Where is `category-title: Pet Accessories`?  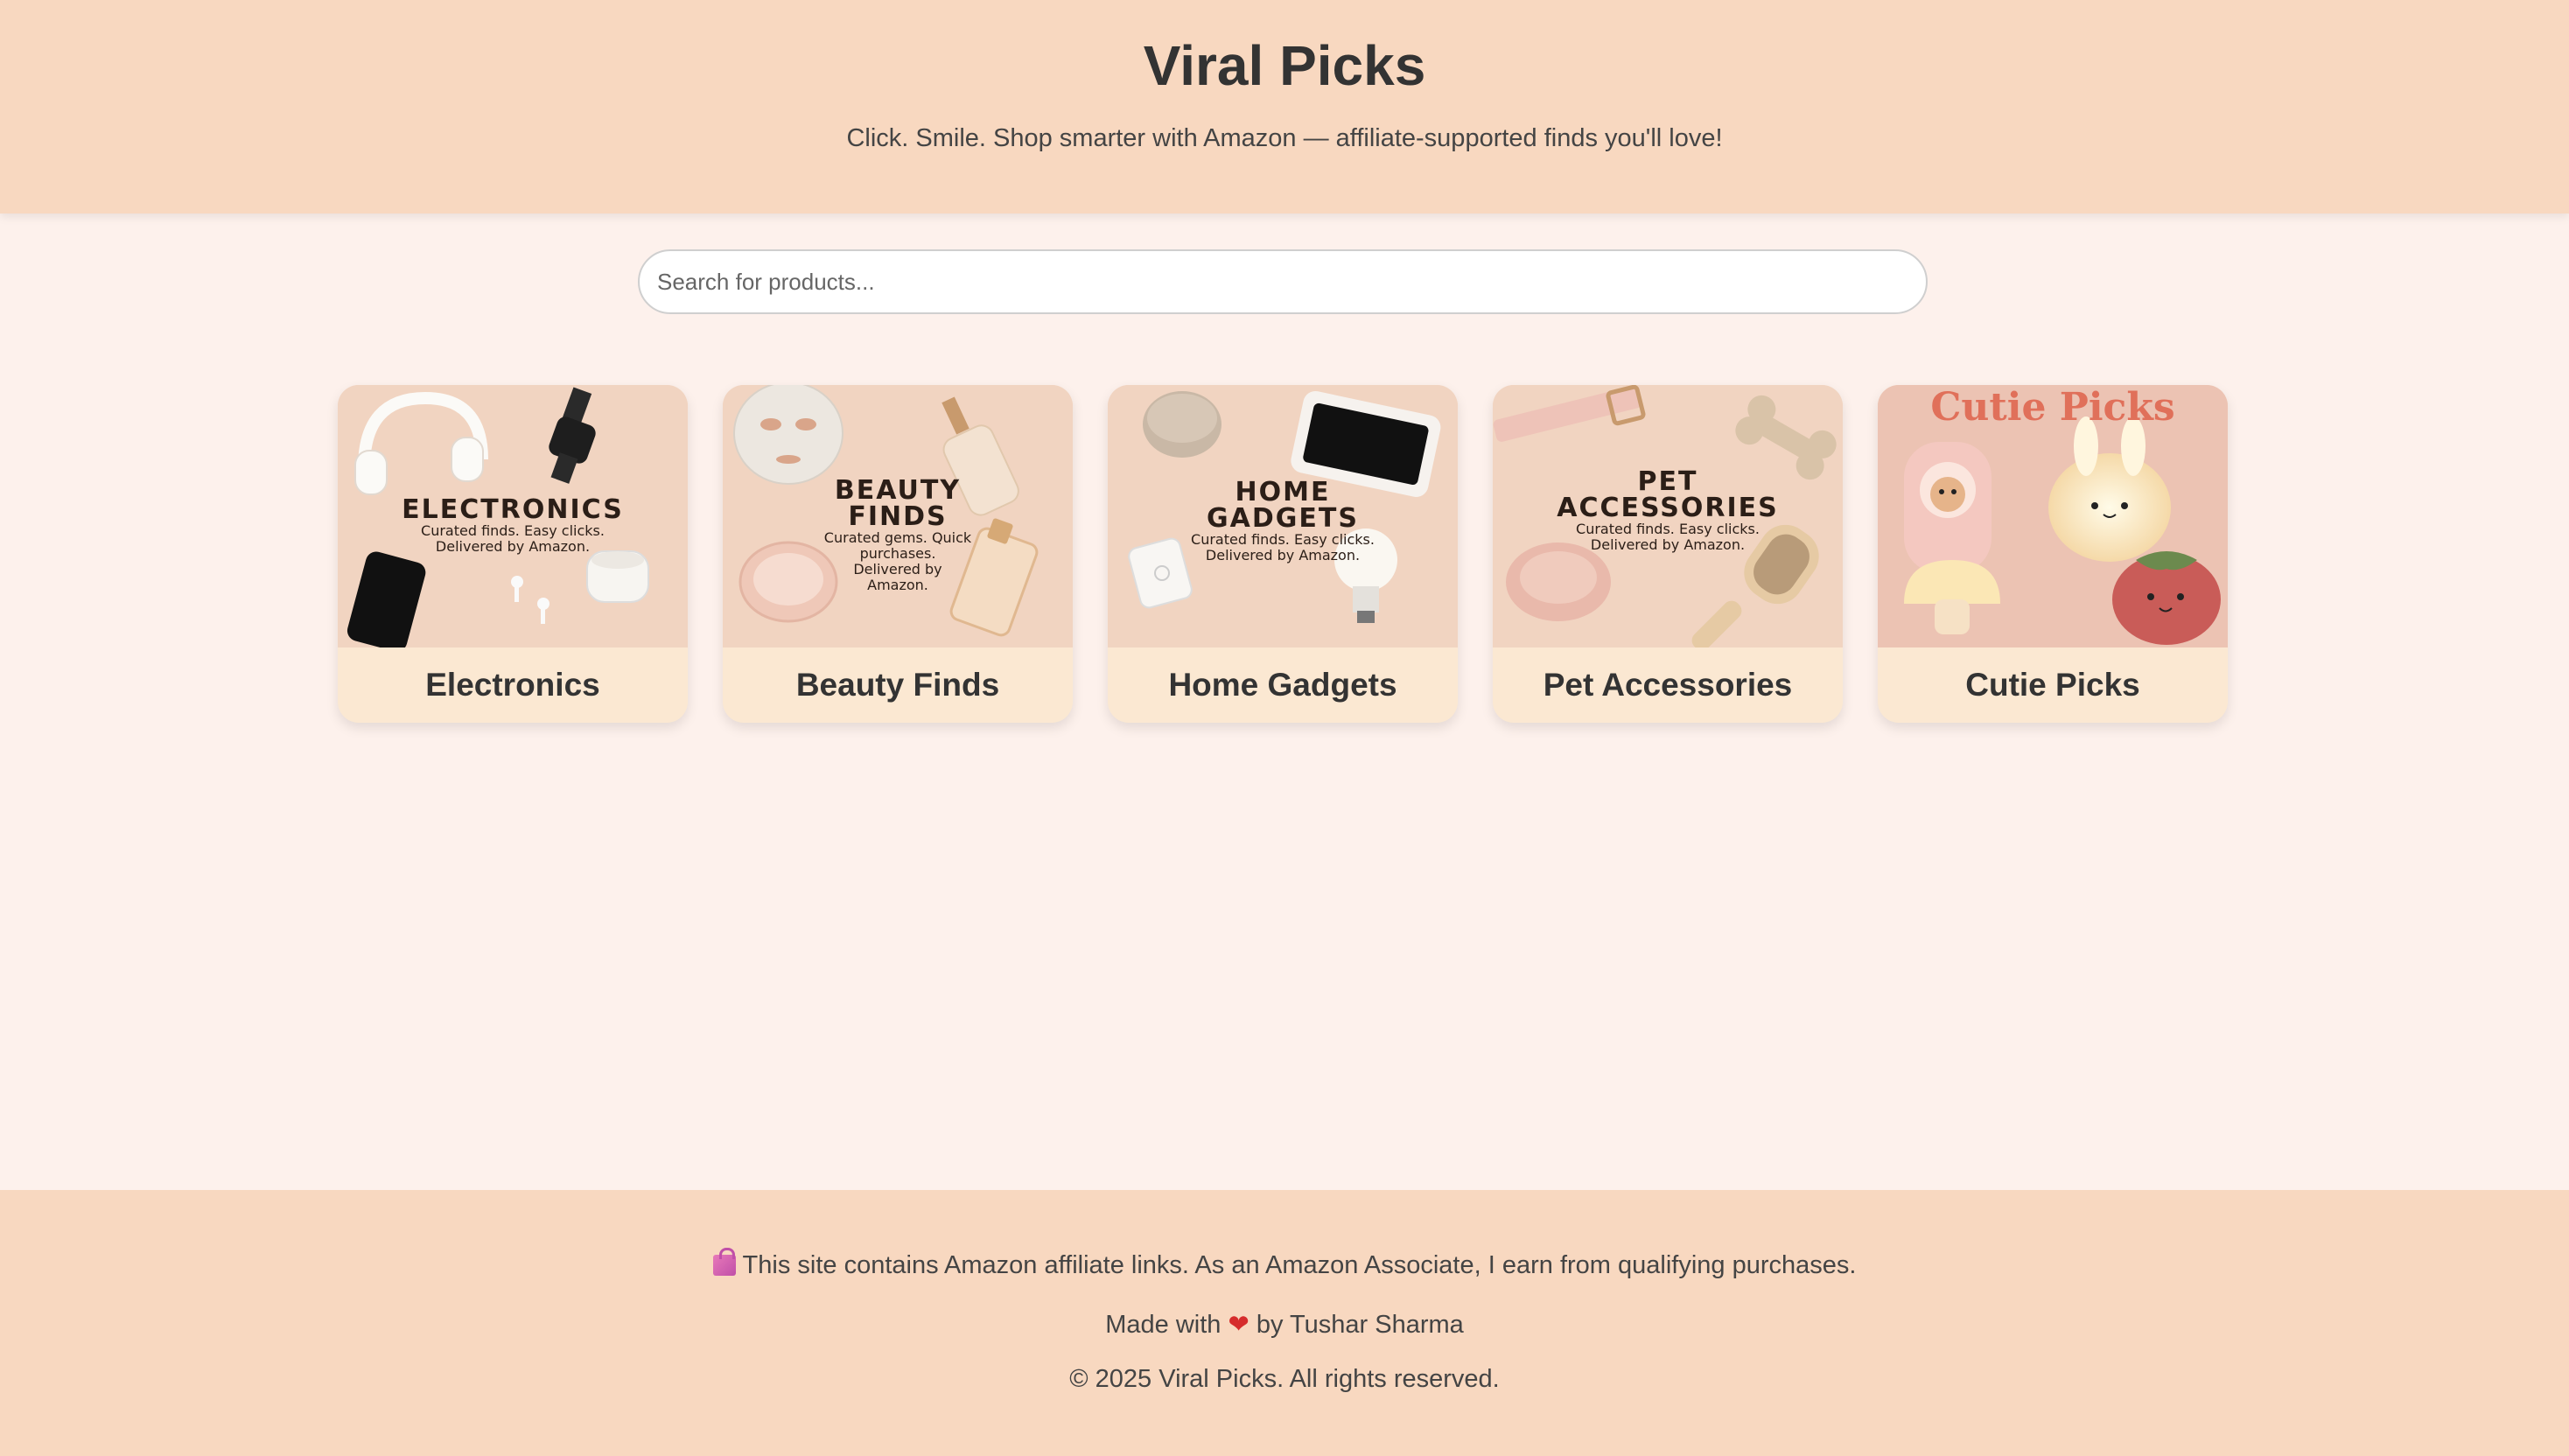 category-title: Pet Accessories is located at coordinates (1668, 685).